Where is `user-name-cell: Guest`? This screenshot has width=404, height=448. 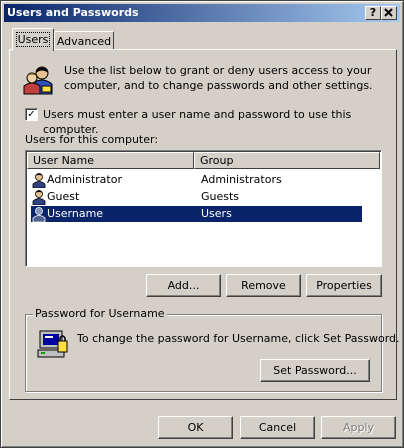 user-name-cell: Guest is located at coordinates (63, 196).